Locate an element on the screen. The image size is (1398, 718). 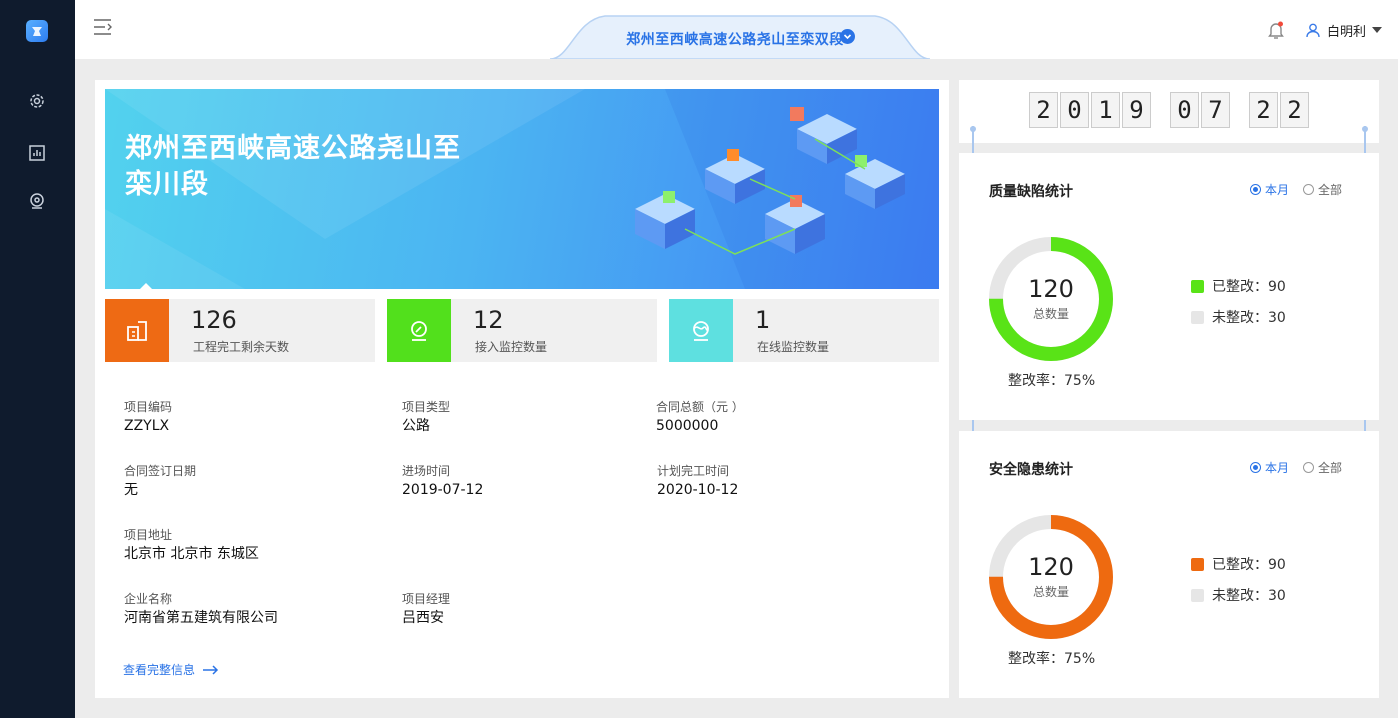
field-label: 合同签订日期 is located at coordinates (160, 471).